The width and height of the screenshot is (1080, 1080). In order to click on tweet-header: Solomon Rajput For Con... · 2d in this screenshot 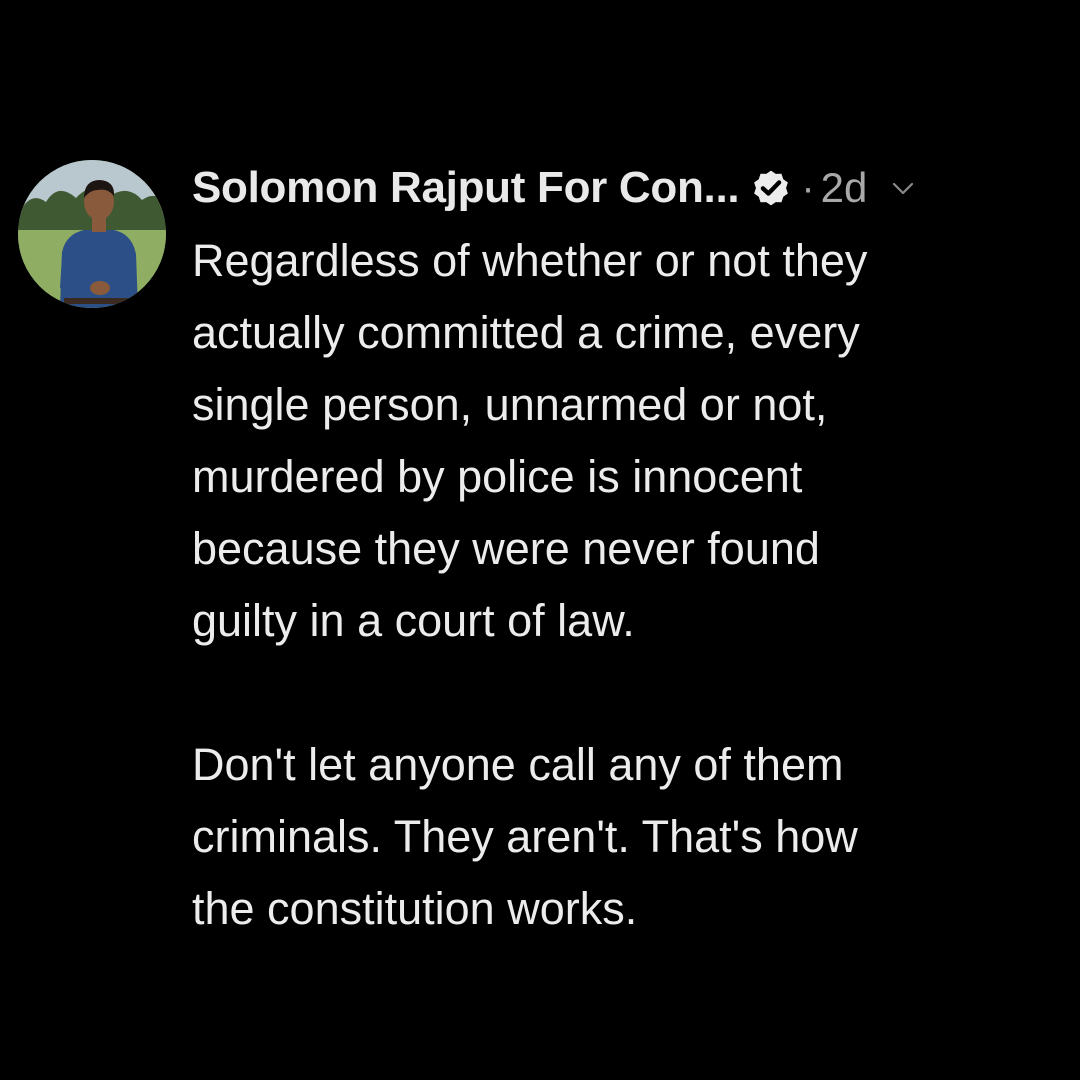, I will do `click(554, 188)`.